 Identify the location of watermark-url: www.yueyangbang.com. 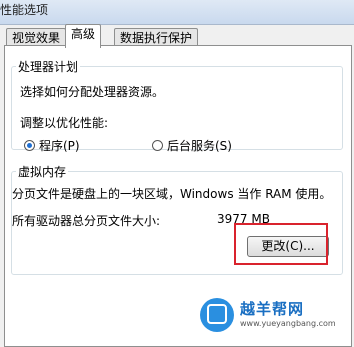
(288, 323).